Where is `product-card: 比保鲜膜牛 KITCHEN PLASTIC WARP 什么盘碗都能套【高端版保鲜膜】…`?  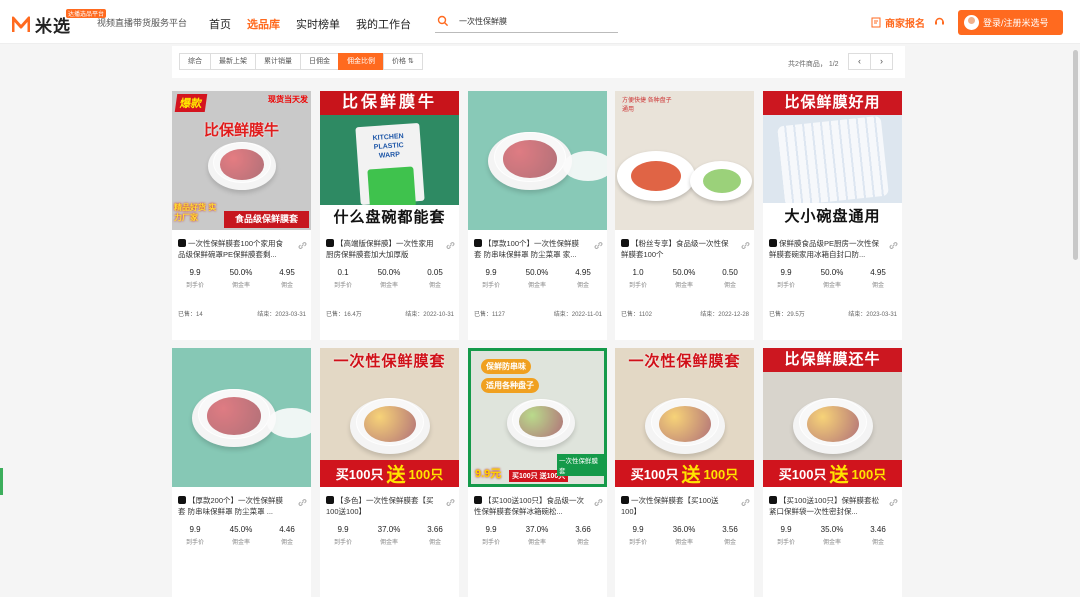 product-card: 比保鲜膜牛 KITCHEN PLASTIC WARP 什么盘碗都能套【高端版保鲜膜】… is located at coordinates (389, 215).